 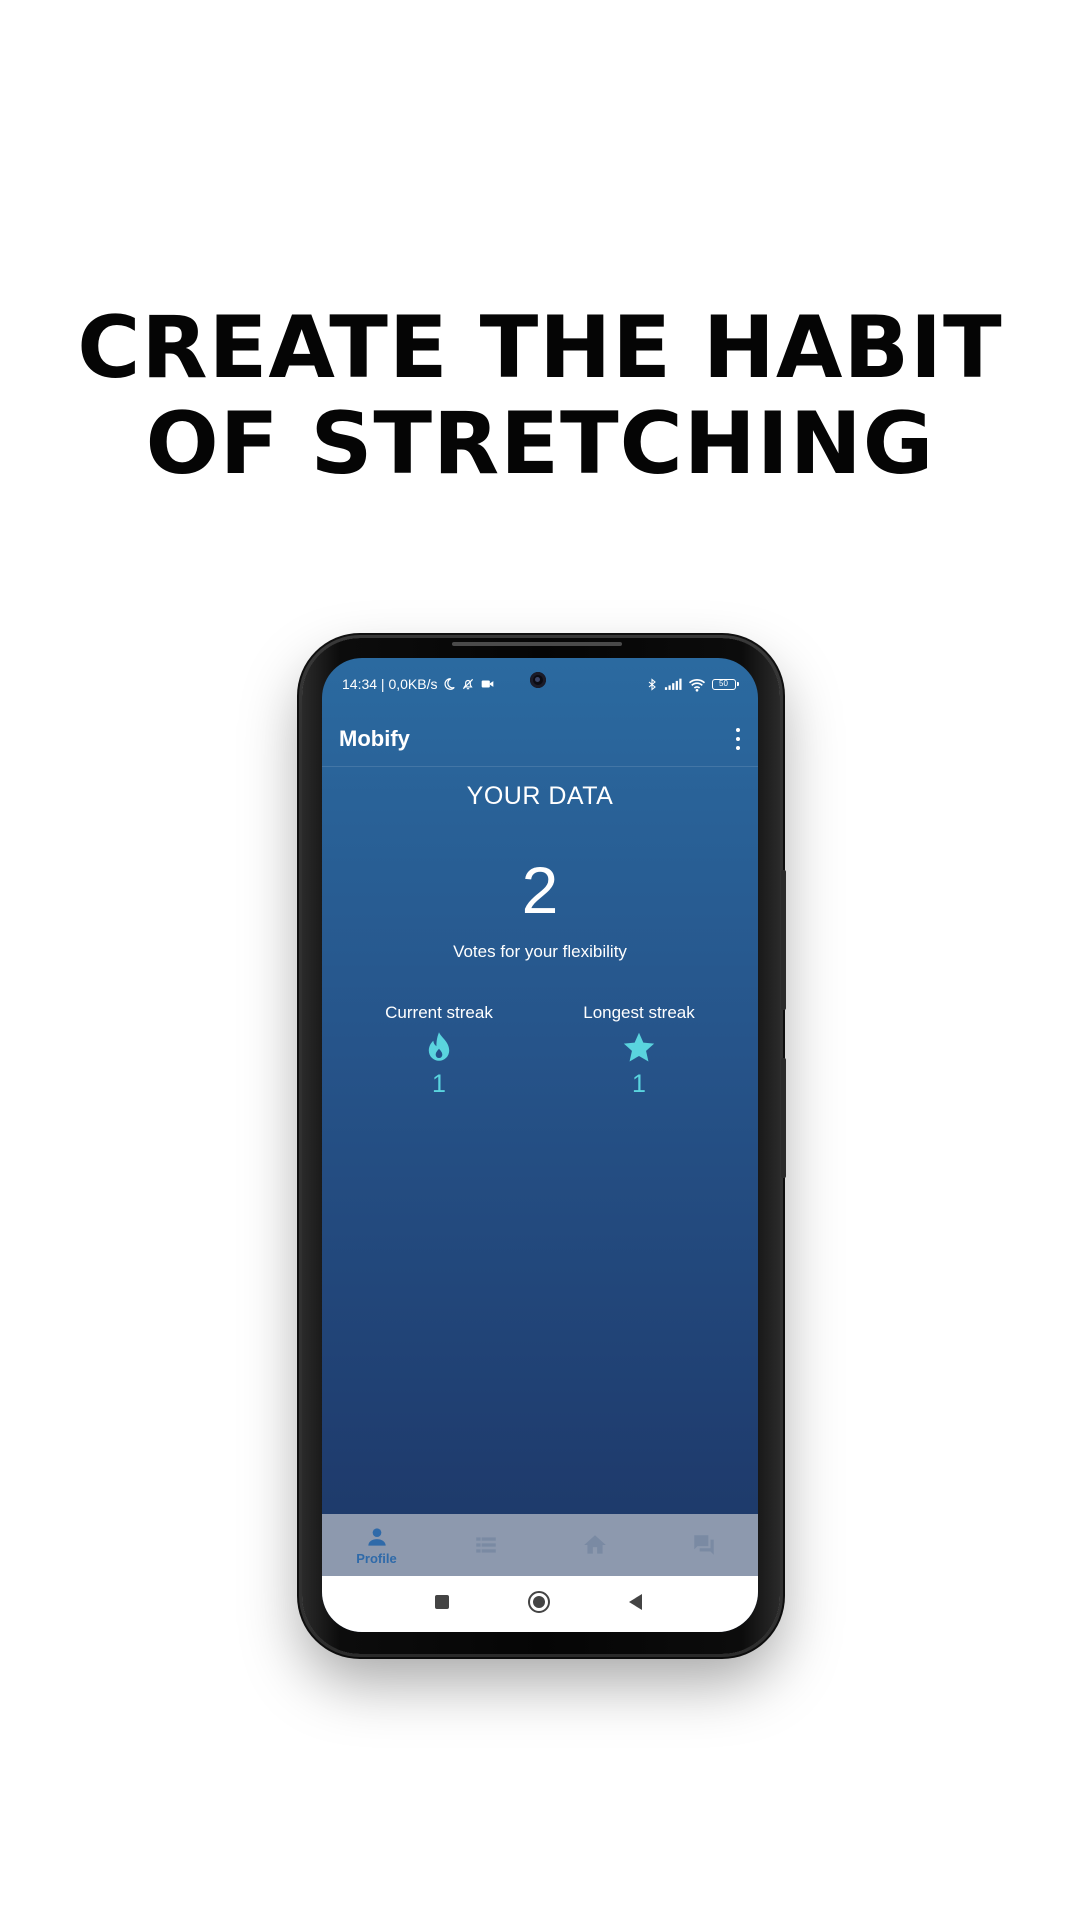 What do you see at coordinates (673, 684) in the screenshot?
I see `signal-icon` at bounding box center [673, 684].